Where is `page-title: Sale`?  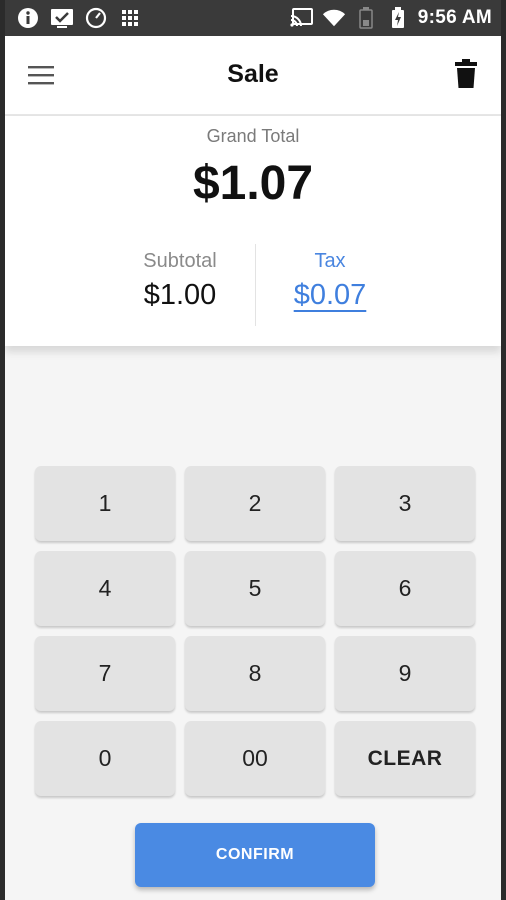
page-title: Sale is located at coordinates (253, 74).